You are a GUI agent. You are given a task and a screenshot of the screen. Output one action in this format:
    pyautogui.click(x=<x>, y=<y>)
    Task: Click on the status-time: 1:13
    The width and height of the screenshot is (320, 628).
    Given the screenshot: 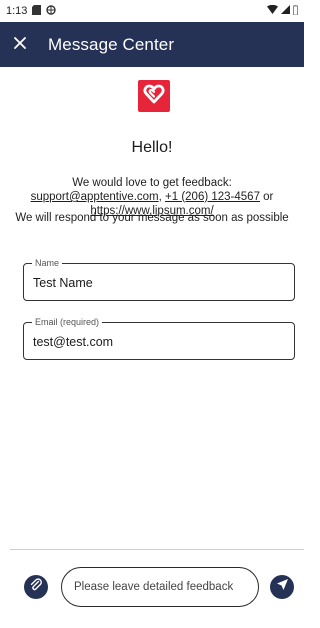 What is the action you would take?
    pyautogui.click(x=17, y=11)
    